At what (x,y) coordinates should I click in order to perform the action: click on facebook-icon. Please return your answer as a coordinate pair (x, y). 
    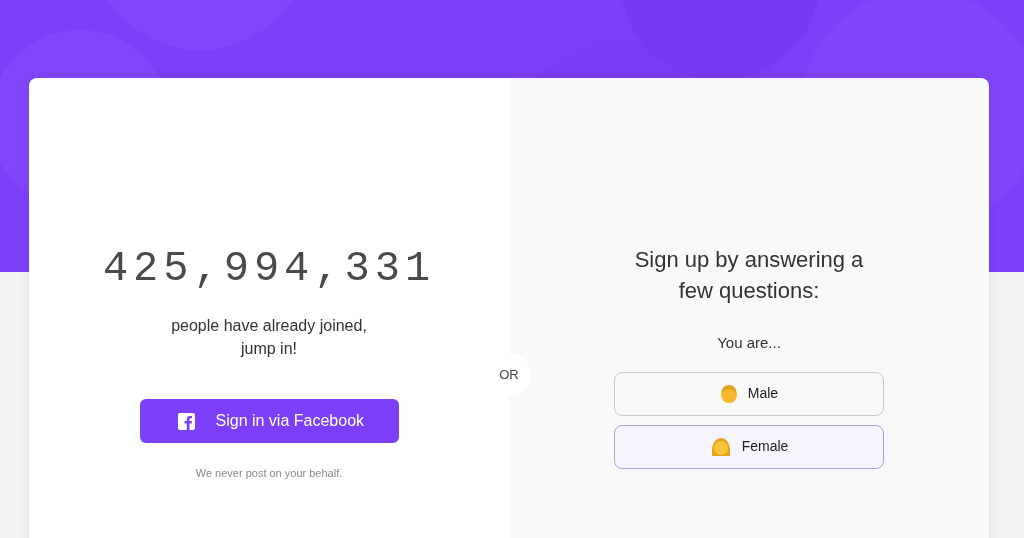
    Looking at the image, I should click on (186, 421).